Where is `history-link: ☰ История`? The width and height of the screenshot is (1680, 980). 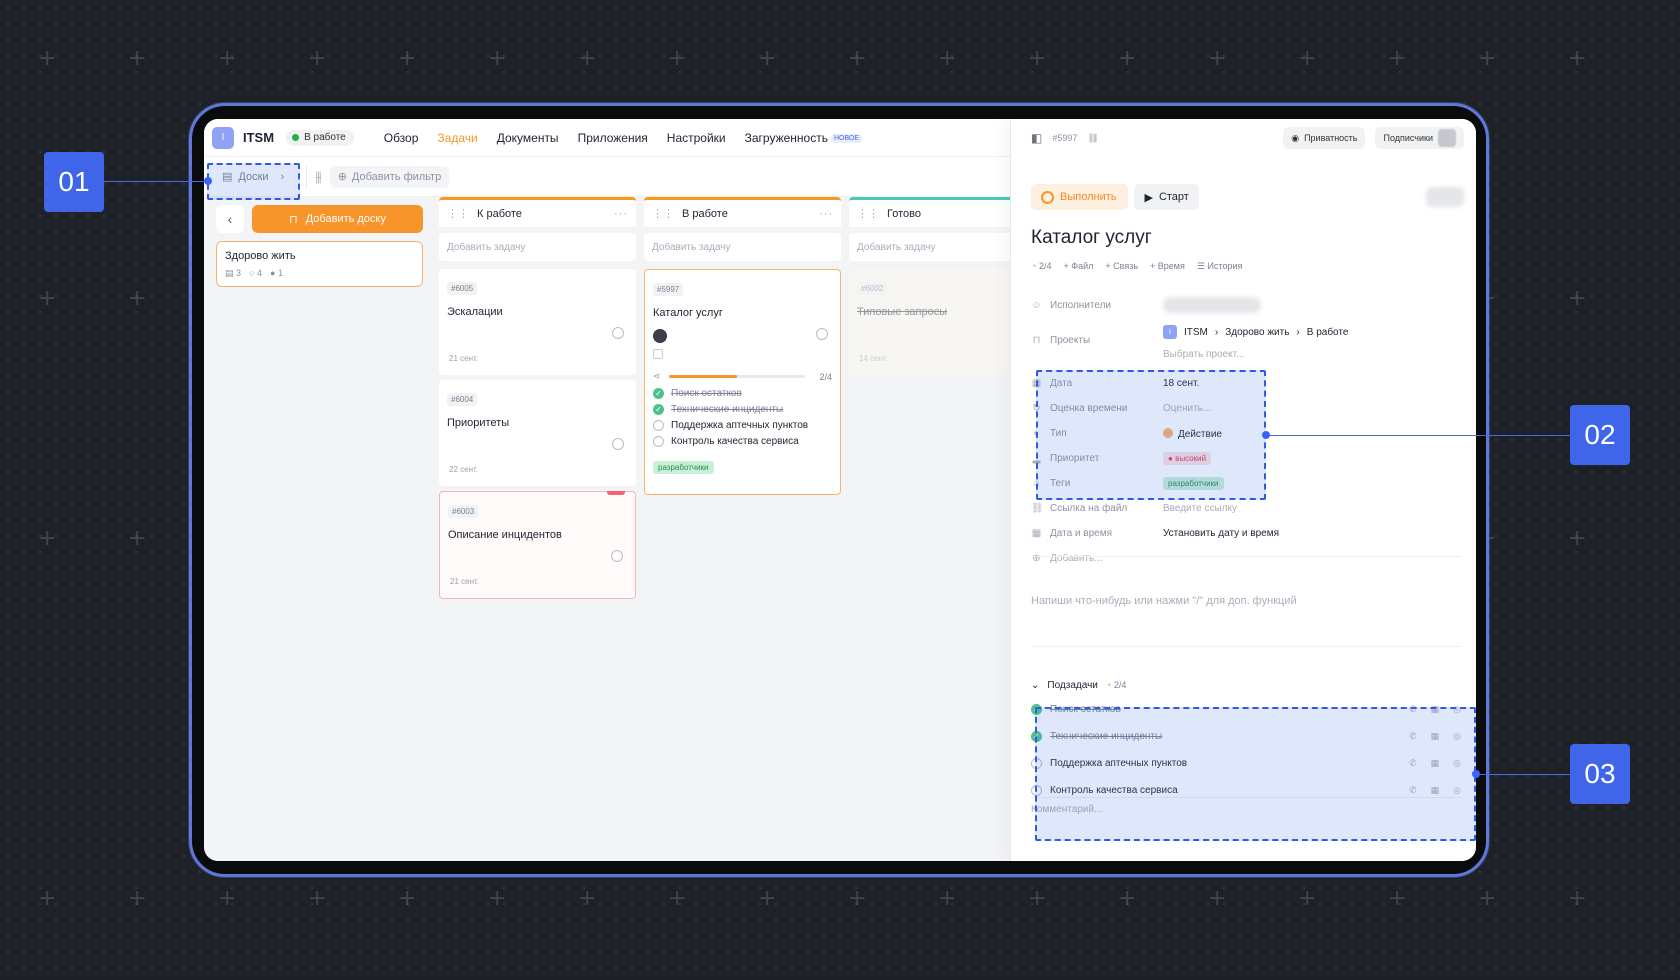 history-link: ☰ История is located at coordinates (1220, 266).